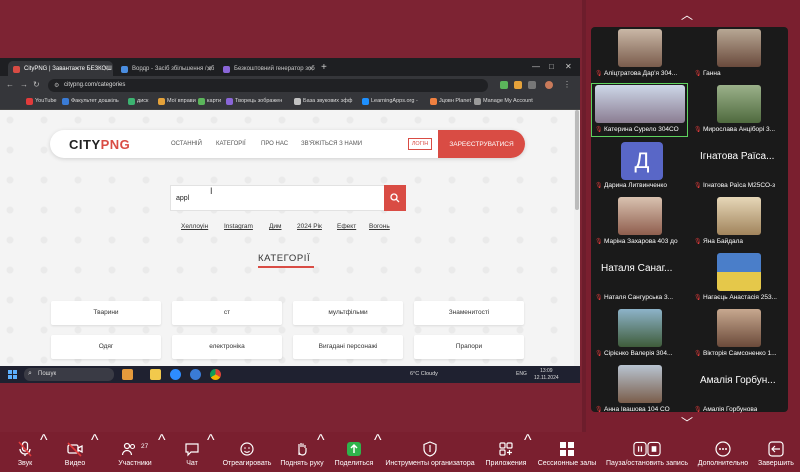 The image size is (800, 472). What do you see at coordinates (647, 452) in the screenshot?
I see `pause-record-button: Пауза/остановить запись` at bounding box center [647, 452].